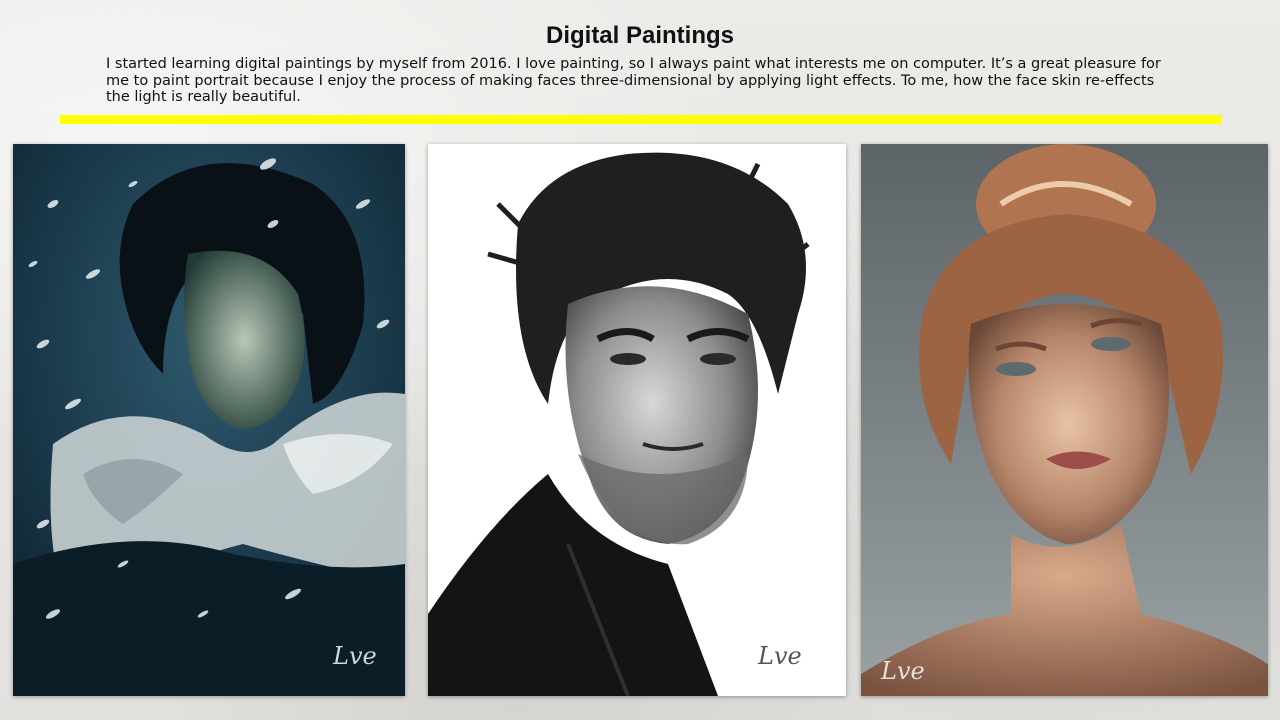 This screenshot has height=720, width=1280. Describe the element at coordinates (354, 656) in the screenshot. I see `signature-1: Lve` at that location.